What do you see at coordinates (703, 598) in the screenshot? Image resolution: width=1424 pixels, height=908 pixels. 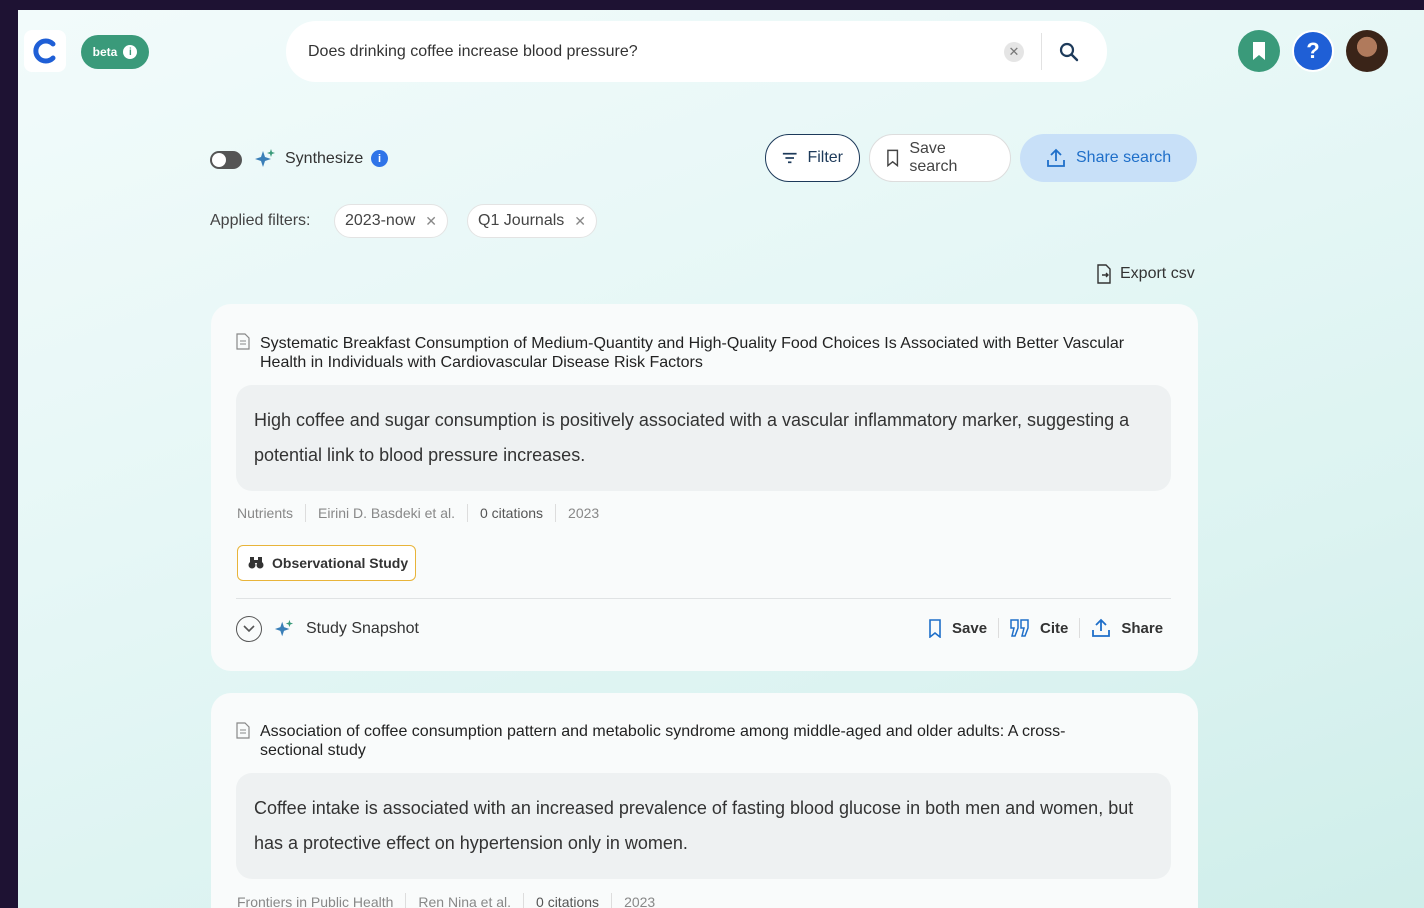 I see `divider` at bounding box center [703, 598].